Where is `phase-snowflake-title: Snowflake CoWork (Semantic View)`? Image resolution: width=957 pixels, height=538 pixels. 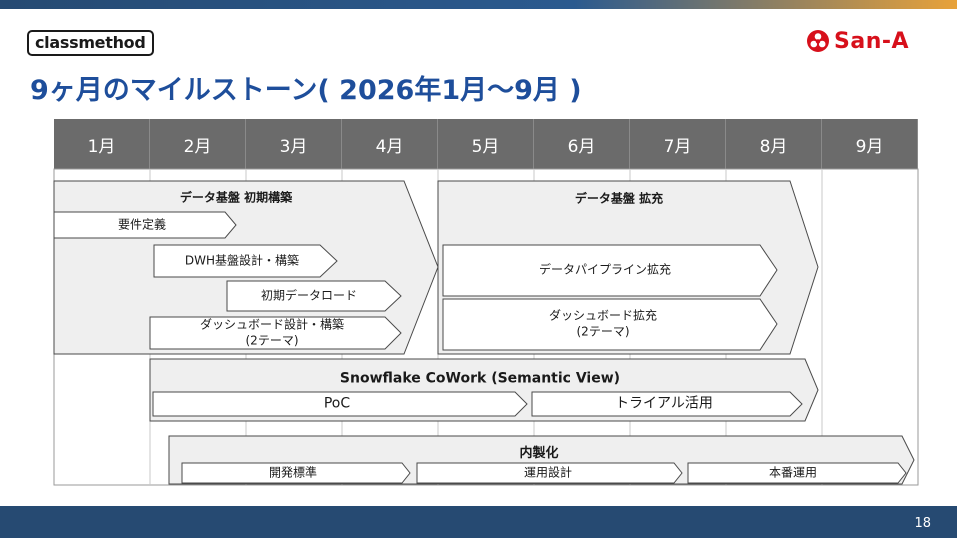
phase-snowflake-title: Snowflake CoWork (Semantic View) is located at coordinates (480, 378).